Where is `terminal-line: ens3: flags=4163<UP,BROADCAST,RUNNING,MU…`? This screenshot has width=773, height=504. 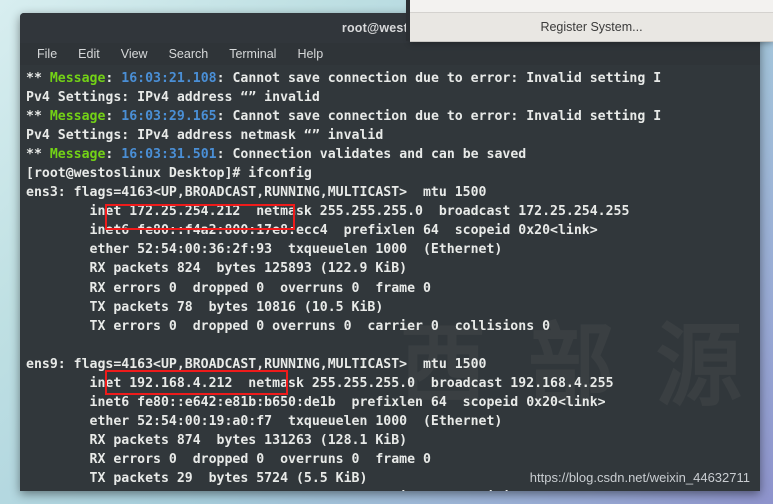 terminal-line: ens3: flags=4163<UP,BROADCAST,RUNNING,MU… is located at coordinates (393, 192).